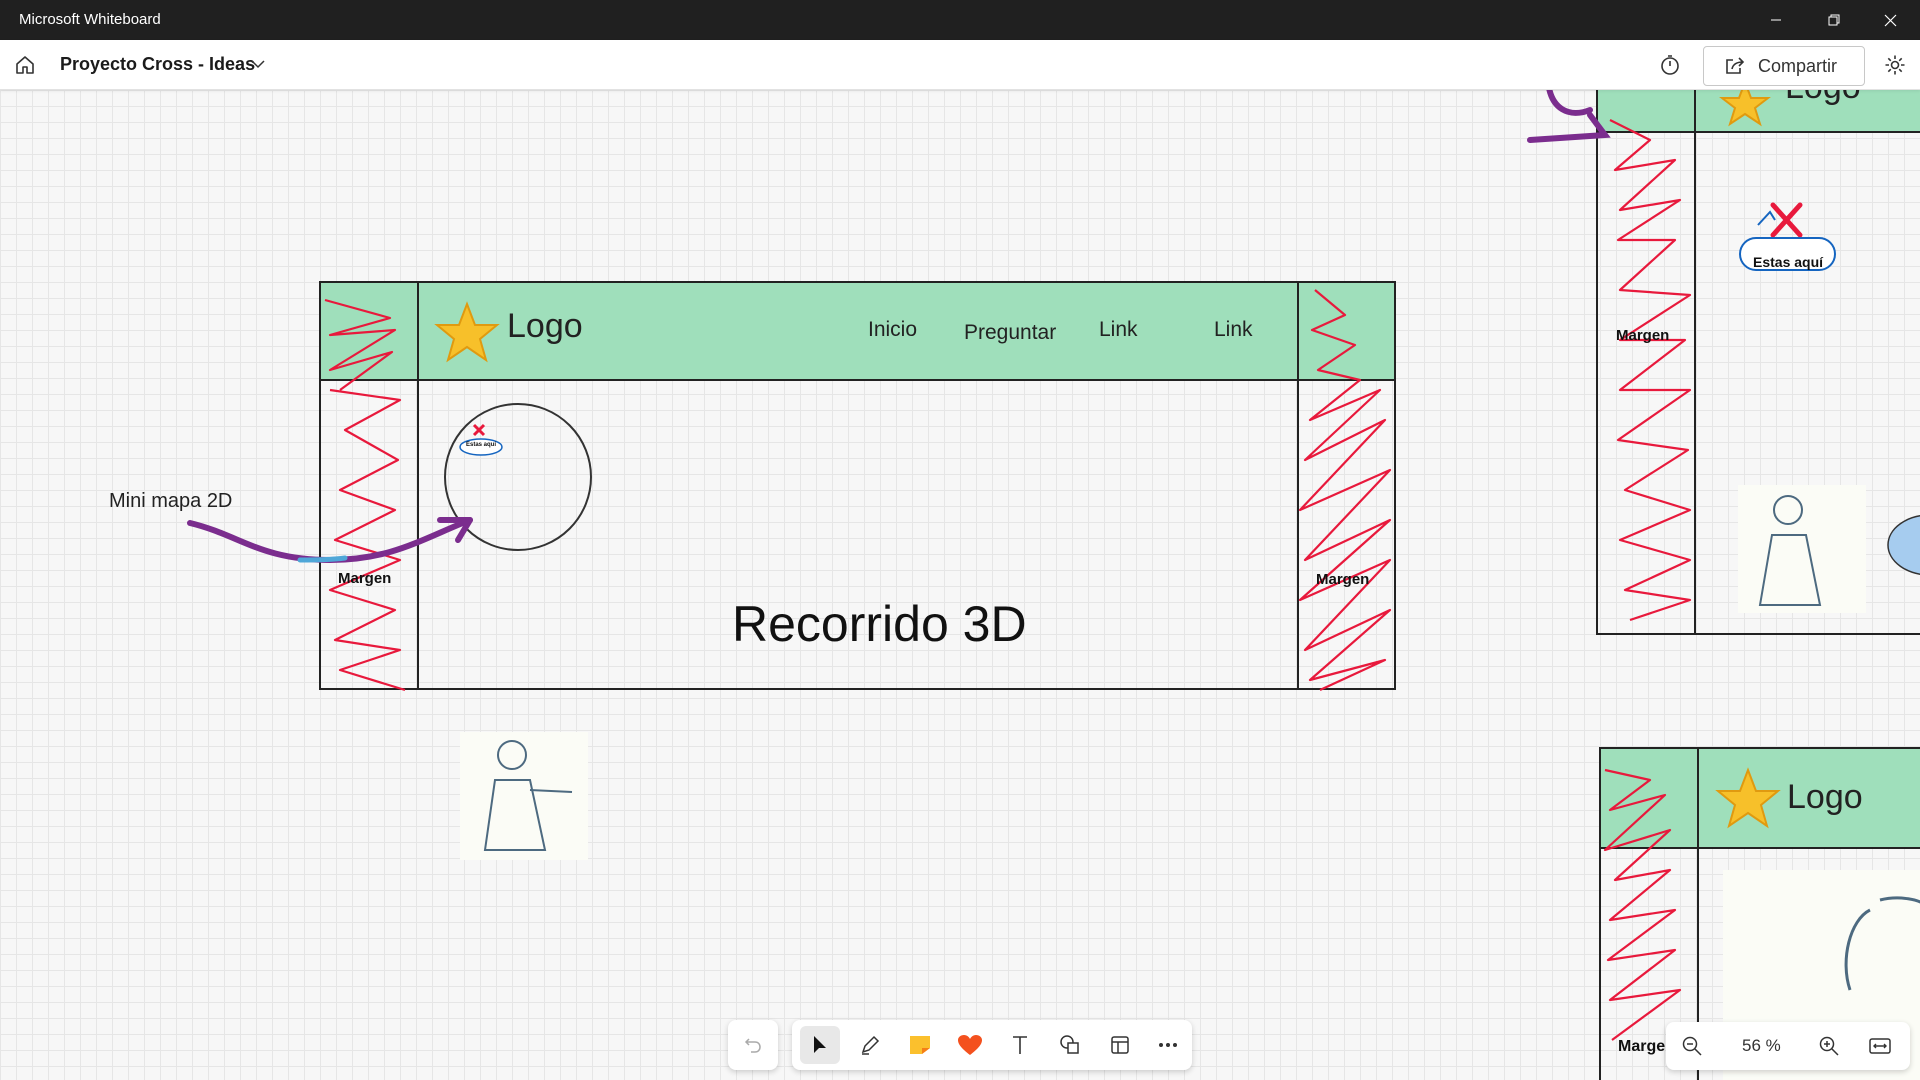 Image resolution: width=1920 pixels, height=1080 pixels. Describe the element at coordinates (960, 20) in the screenshot. I see `window-titlebar: Microsoft Whiteboard` at that location.